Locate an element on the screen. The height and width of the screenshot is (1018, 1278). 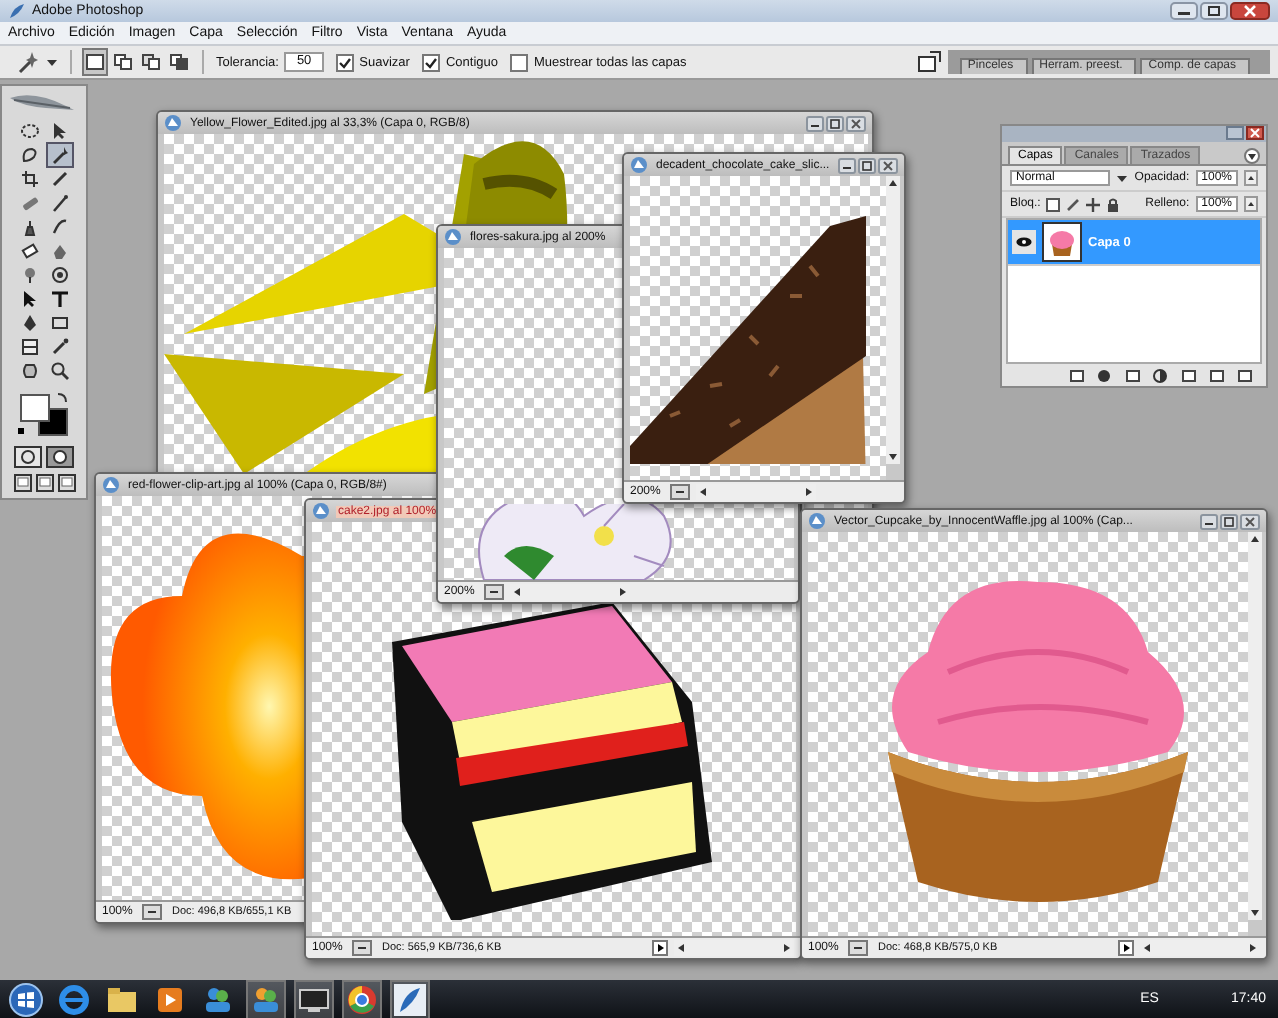
start-orb-icon is located at coordinates (26, 999).